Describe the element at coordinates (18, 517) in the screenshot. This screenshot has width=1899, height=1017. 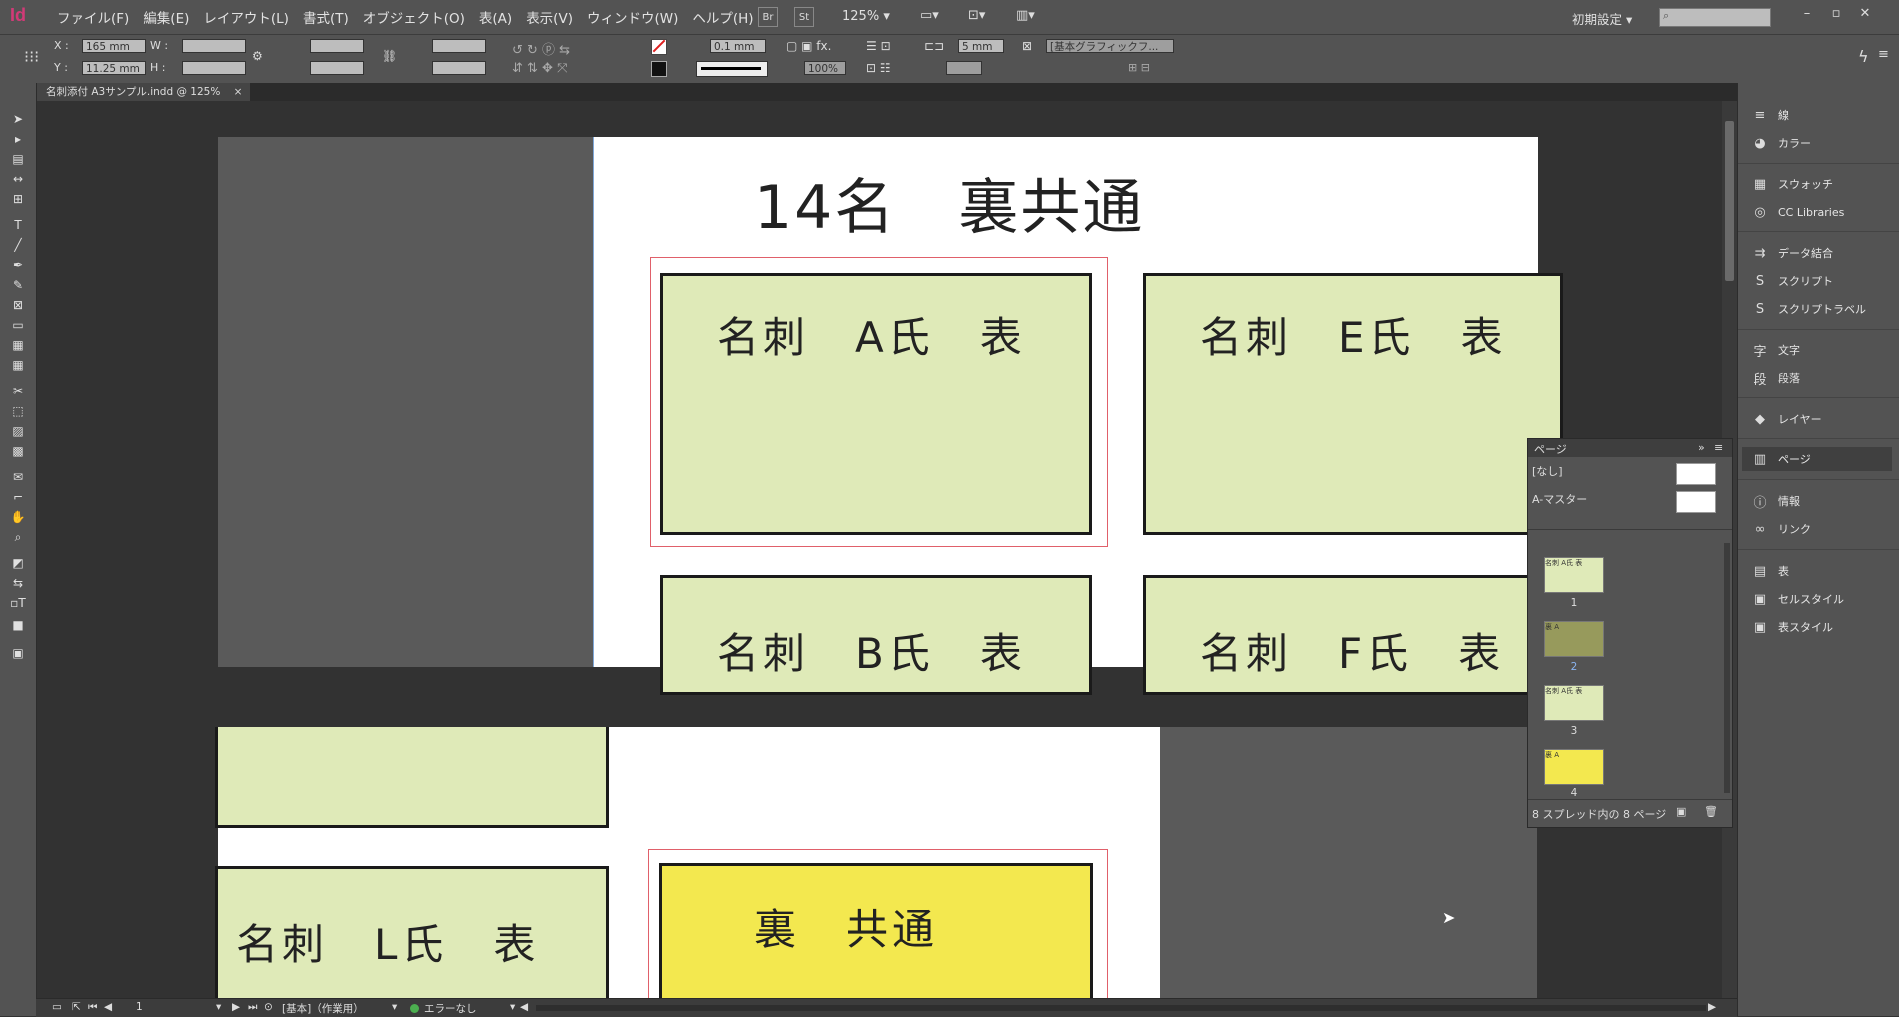
I see `hand-tool-icon: ✋` at that location.